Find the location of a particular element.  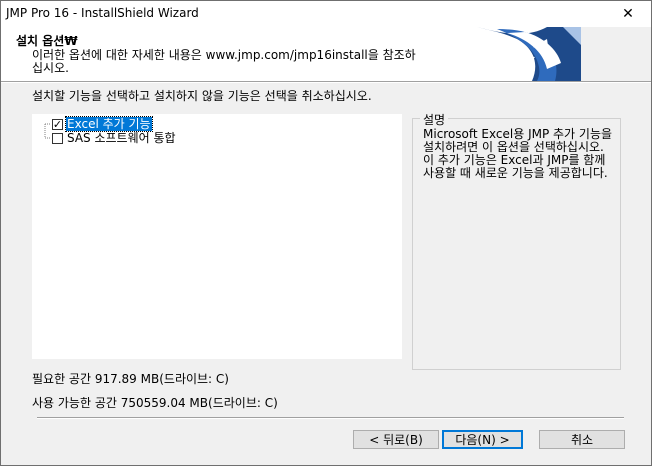

feature-item-sas: SAS 소프트웨어 통합 is located at coordinates (114, 138).